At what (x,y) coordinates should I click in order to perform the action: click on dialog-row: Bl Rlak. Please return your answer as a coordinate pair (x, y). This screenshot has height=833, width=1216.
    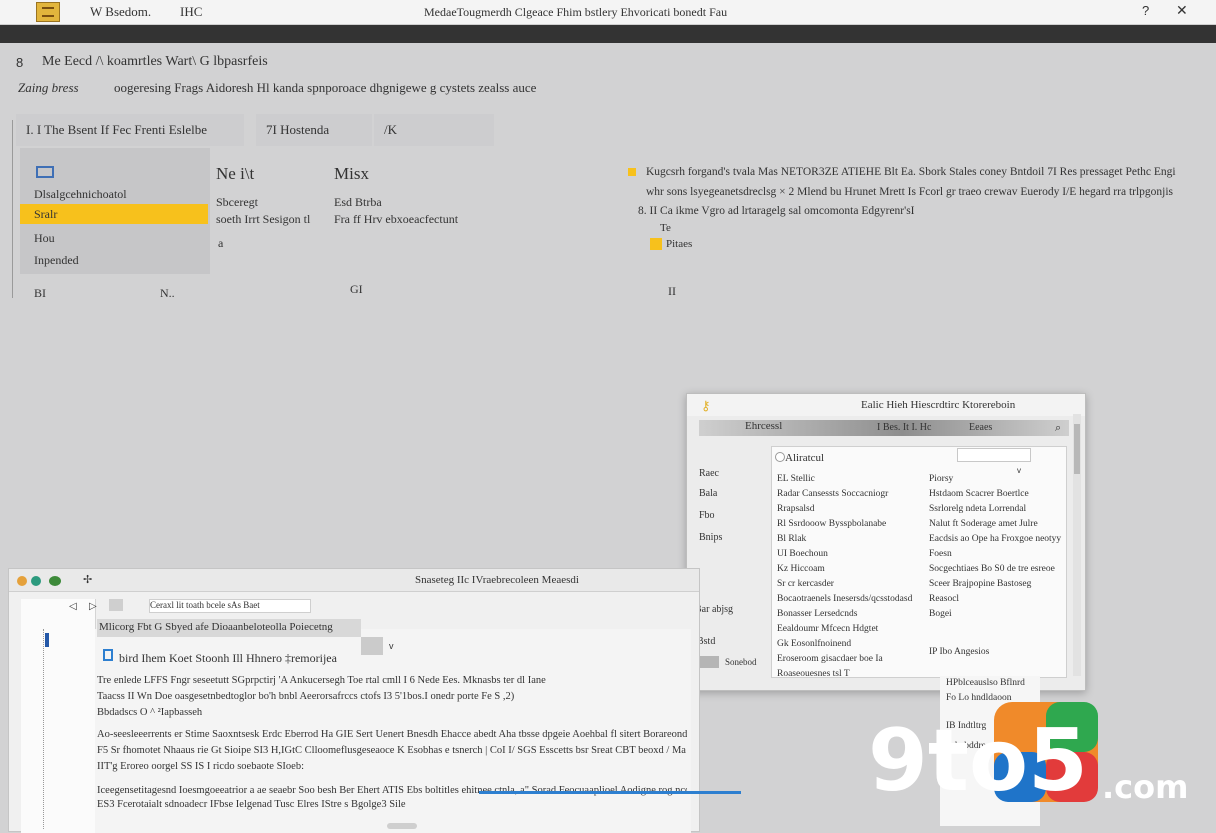
    Looking at the image, I should click on (852, 541).